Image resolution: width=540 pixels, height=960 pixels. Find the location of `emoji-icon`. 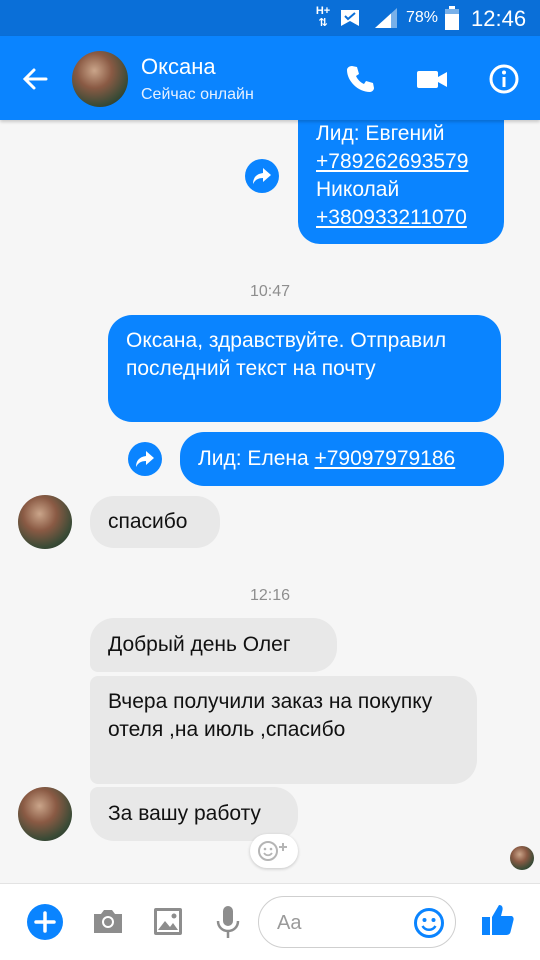

emoji-icon is located at coordinates (429, 923).